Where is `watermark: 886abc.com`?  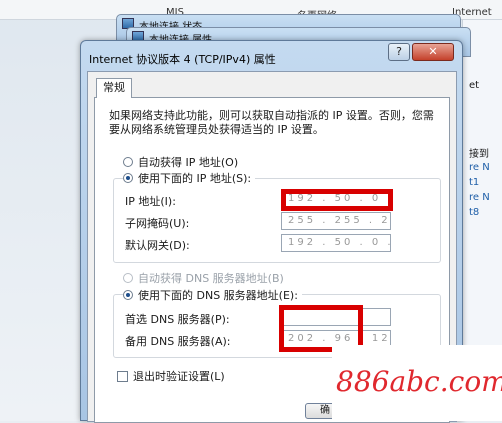
watermark: 886abc.com is located at coordinates (417, 383).